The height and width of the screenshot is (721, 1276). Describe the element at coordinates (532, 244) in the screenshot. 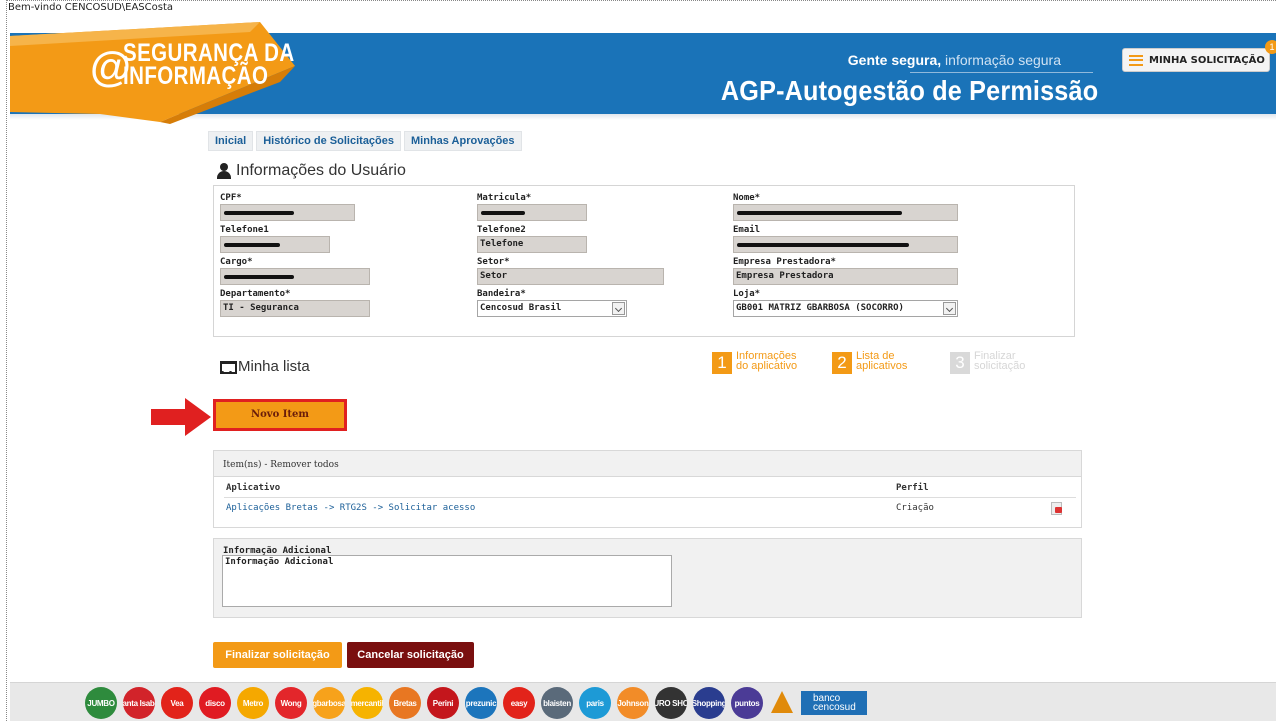

I see `telefone2-input: Telefone` at that location.